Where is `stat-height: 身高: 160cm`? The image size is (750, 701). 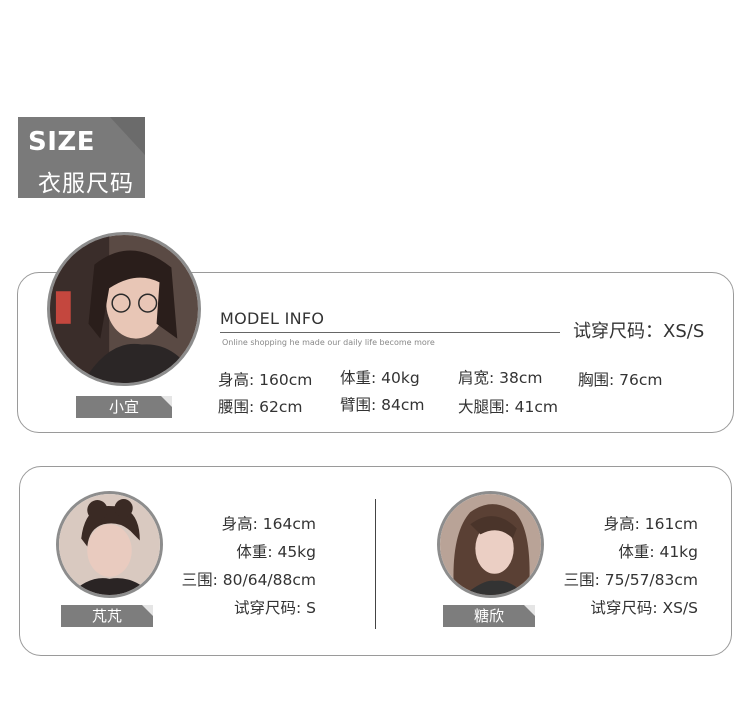 stat-height: 身高: 160cm is located at coordinates (265, 380).